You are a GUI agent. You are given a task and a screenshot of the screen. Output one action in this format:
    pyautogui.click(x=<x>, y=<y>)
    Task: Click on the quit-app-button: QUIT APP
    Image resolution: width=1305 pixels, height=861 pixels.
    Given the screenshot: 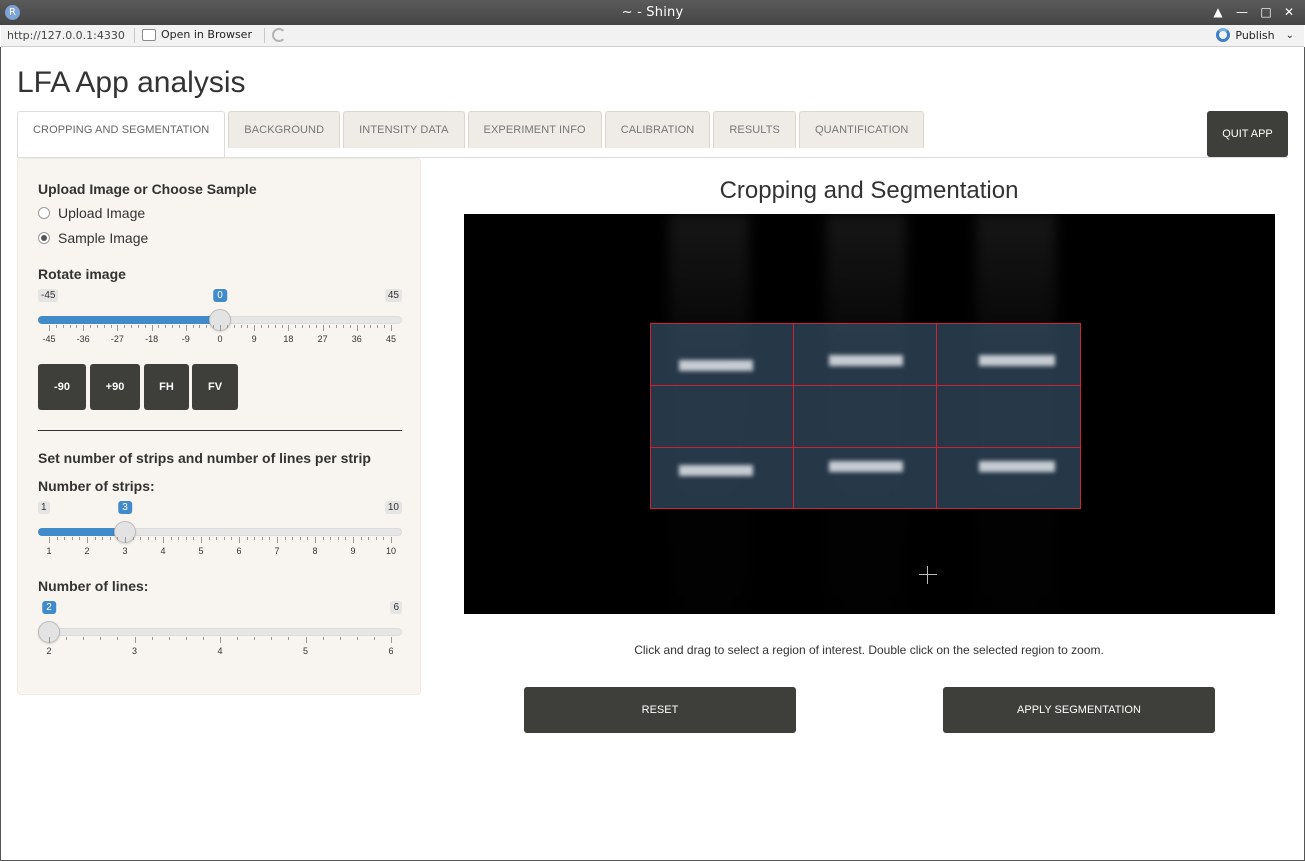 What is the action you would take?
    pyautogui.click(x=1247, y=134)
    